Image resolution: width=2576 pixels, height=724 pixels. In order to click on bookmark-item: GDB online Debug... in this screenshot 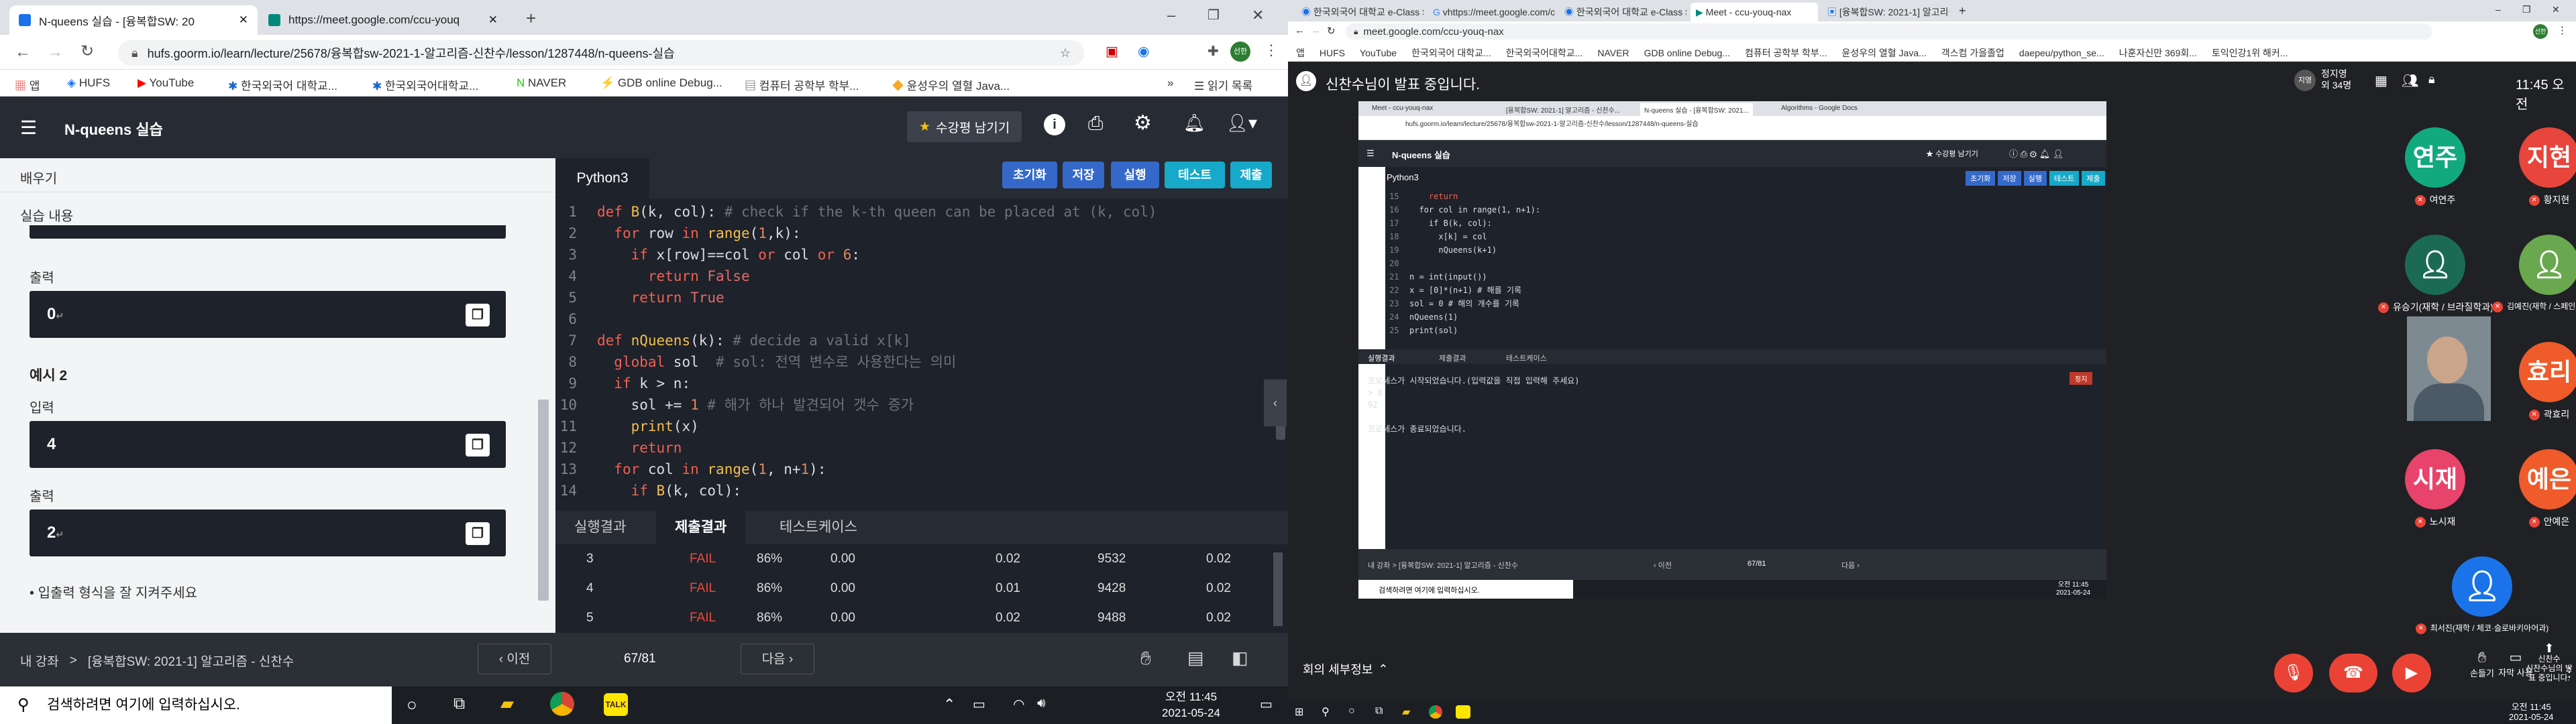, I will do `click(1687, 53)`.